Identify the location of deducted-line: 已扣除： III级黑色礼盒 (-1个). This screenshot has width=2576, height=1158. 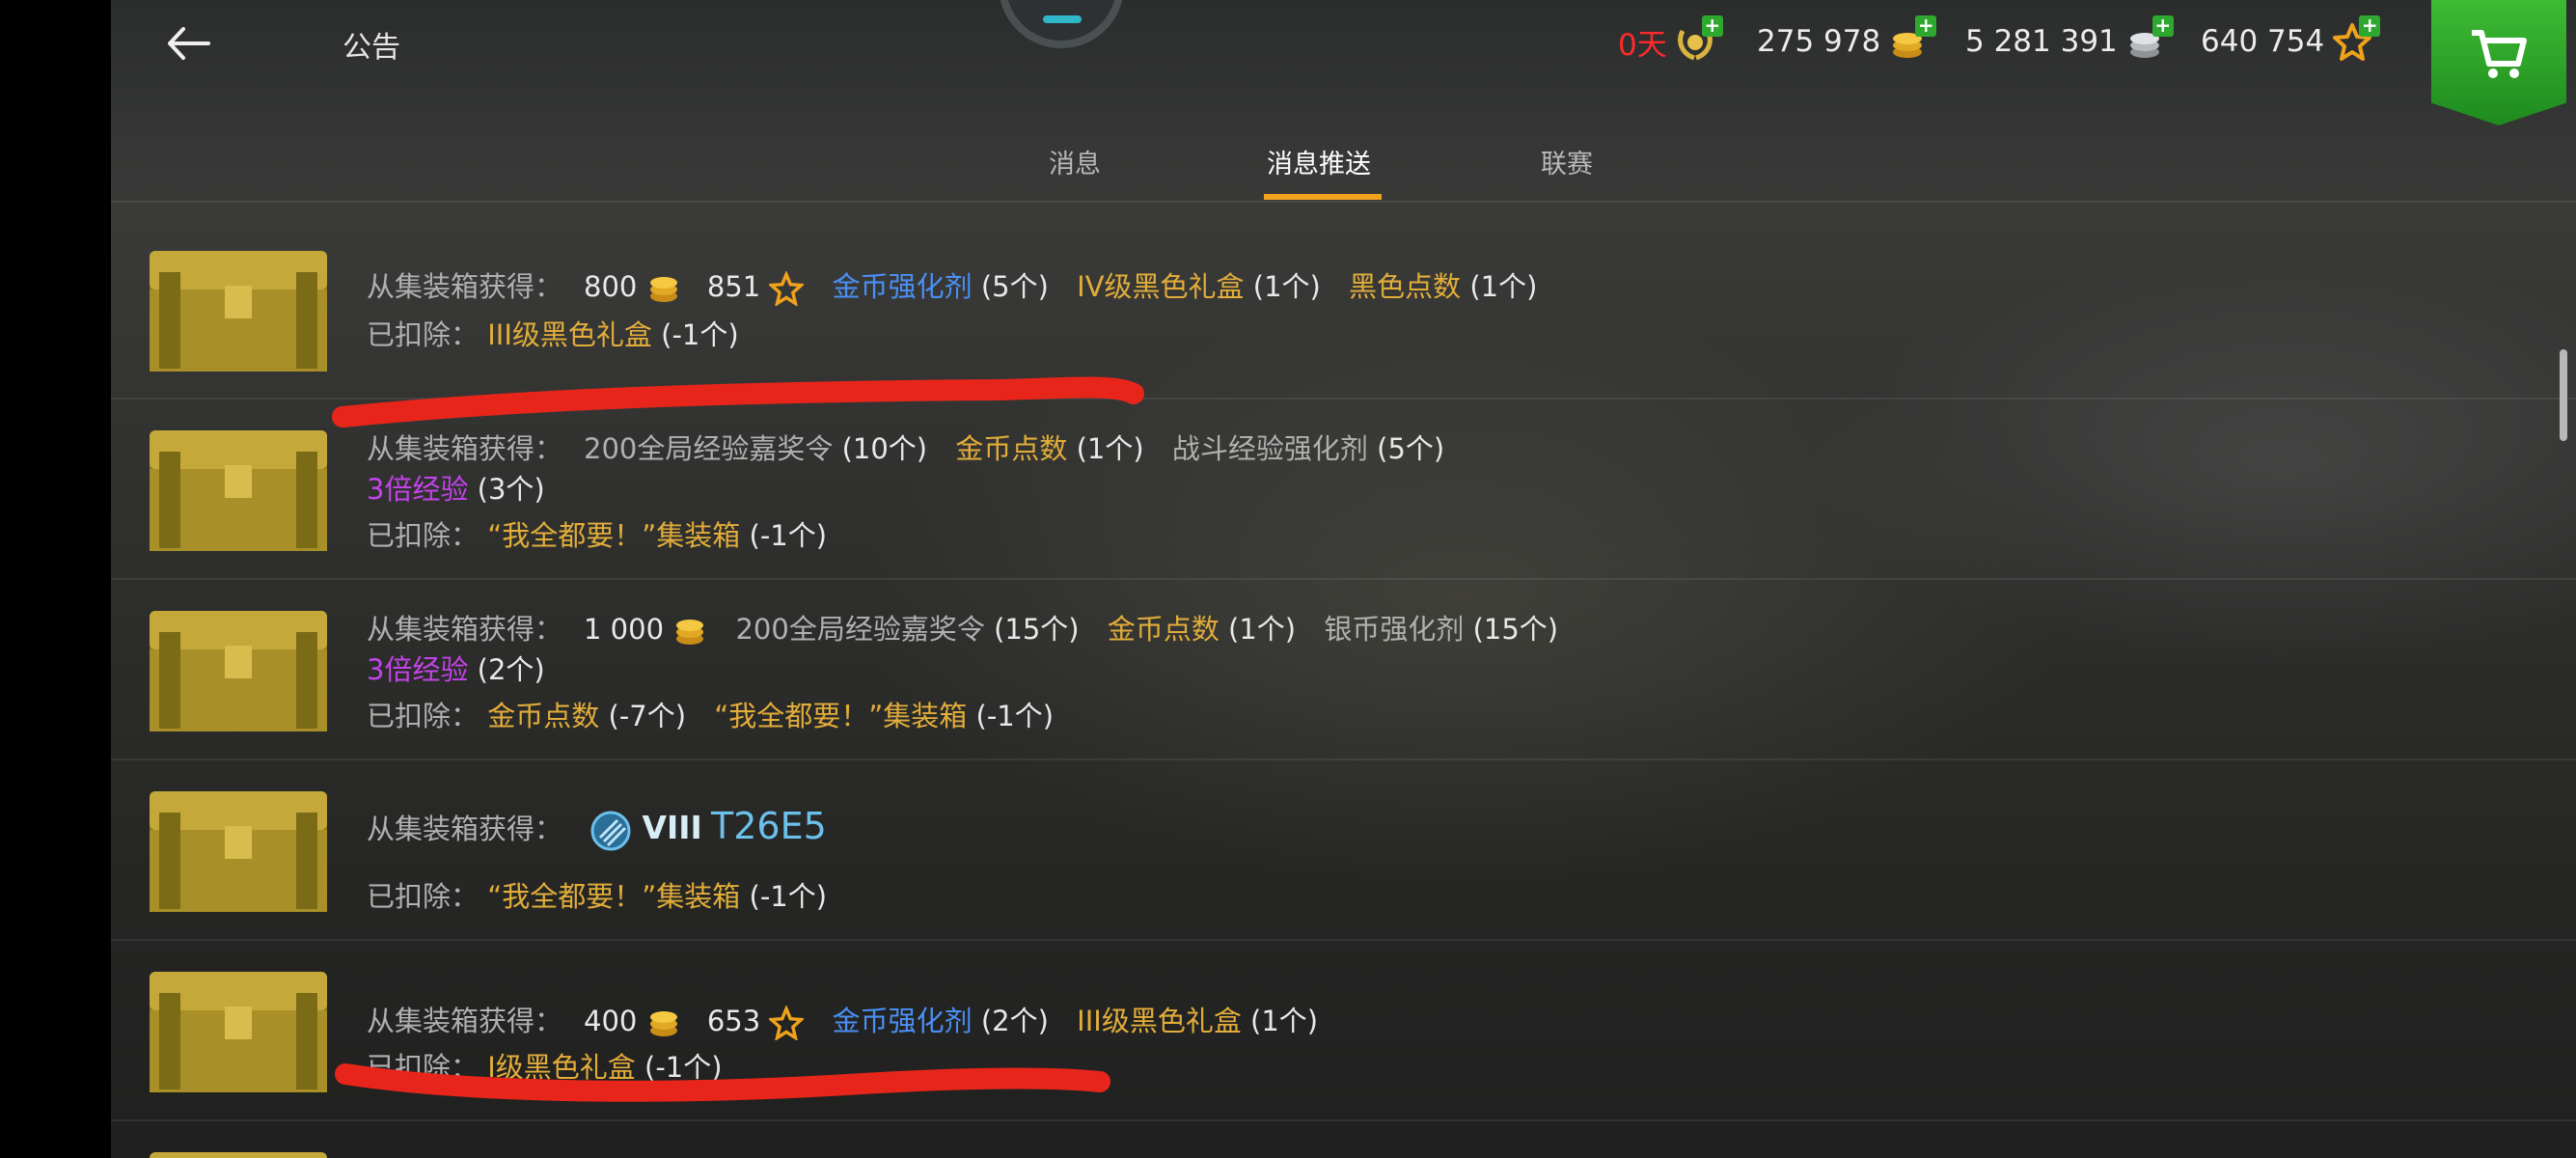
(553, 333).